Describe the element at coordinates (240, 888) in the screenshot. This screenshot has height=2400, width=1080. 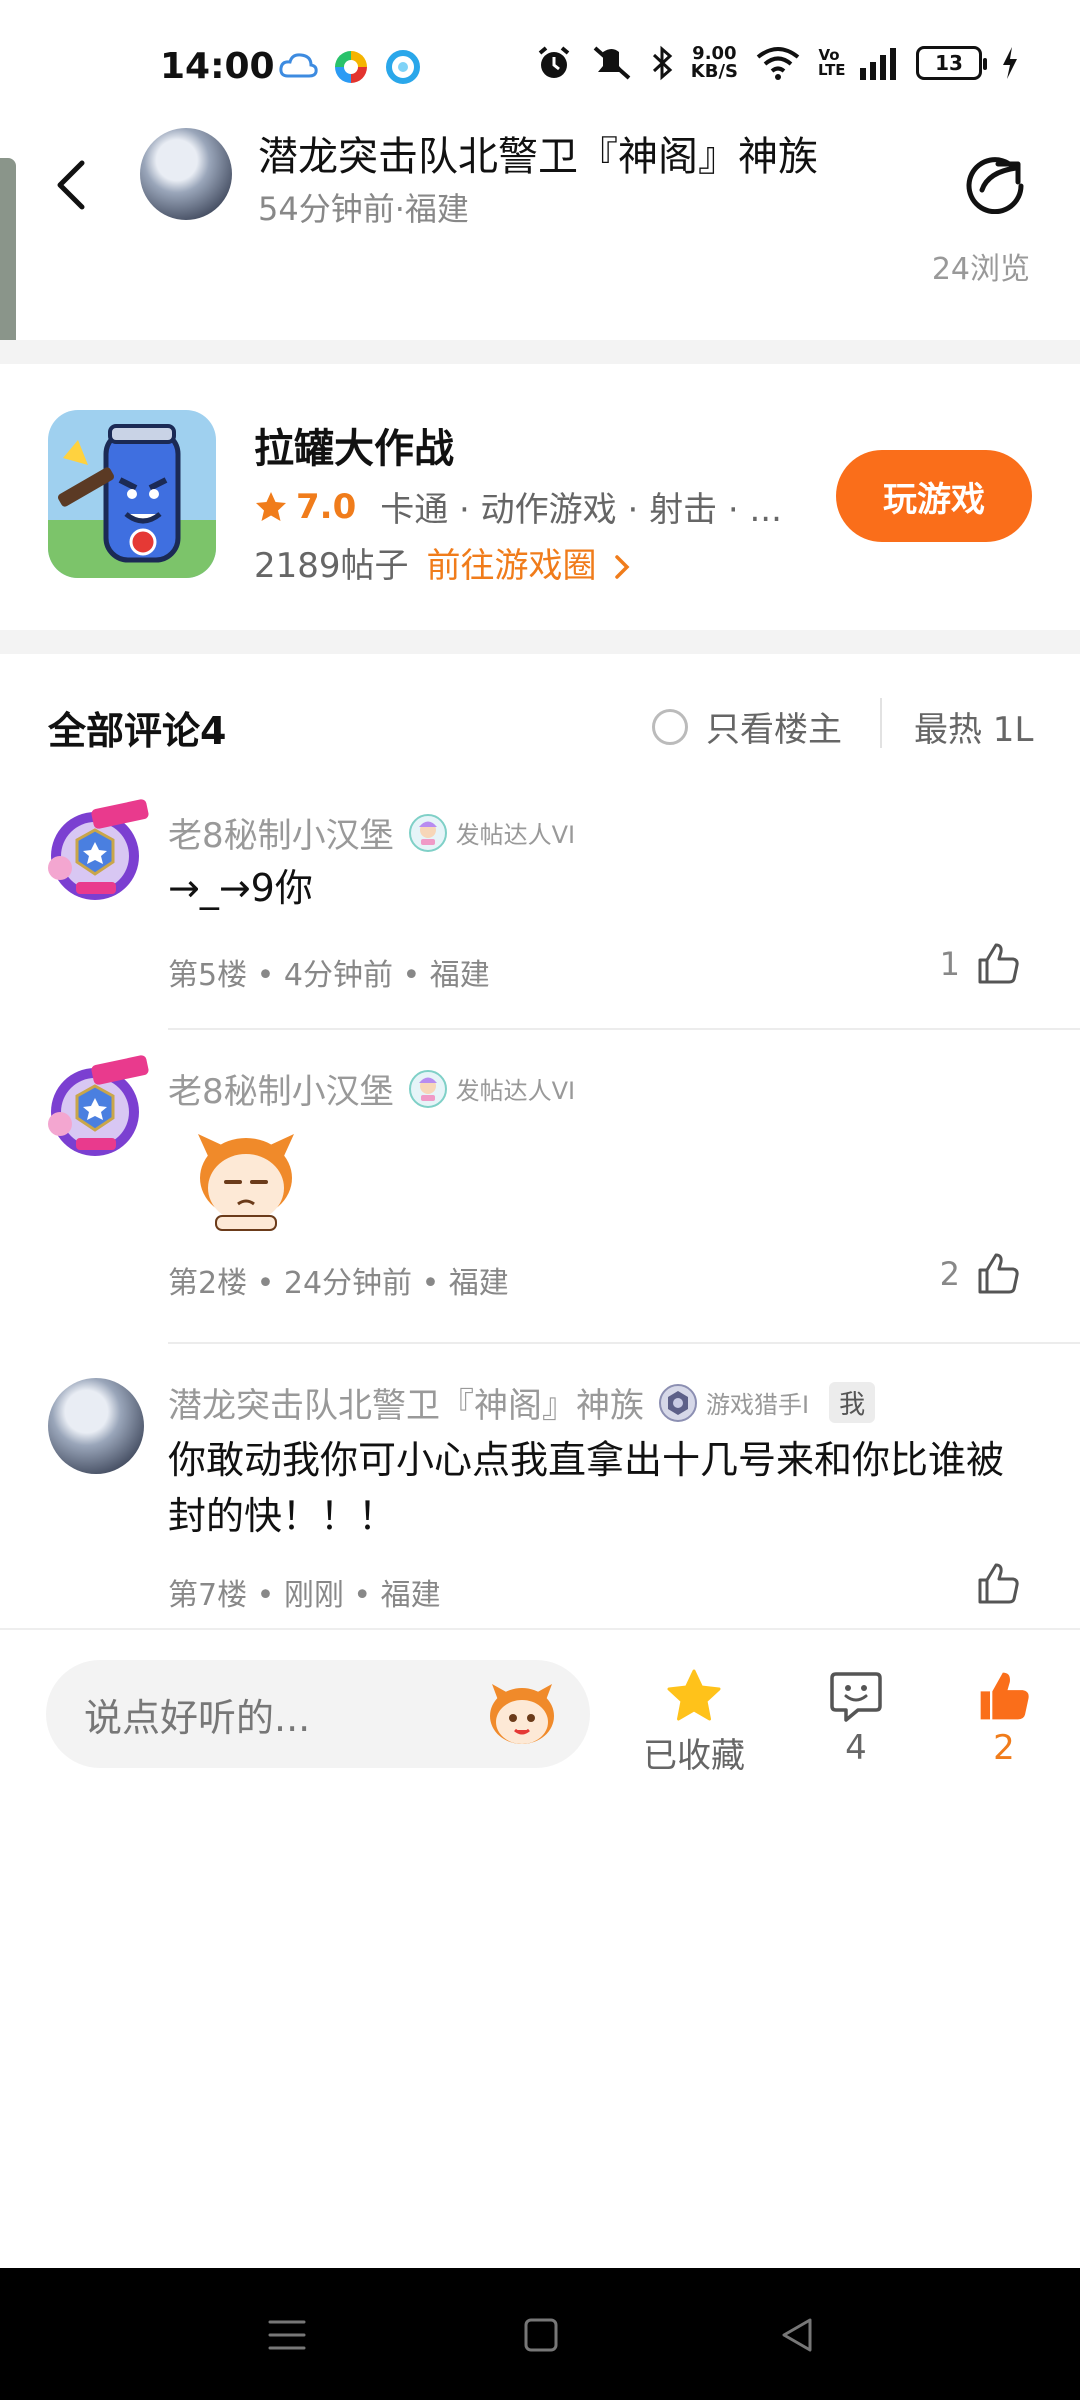
I see `comment-text: →_→9你` at that location.